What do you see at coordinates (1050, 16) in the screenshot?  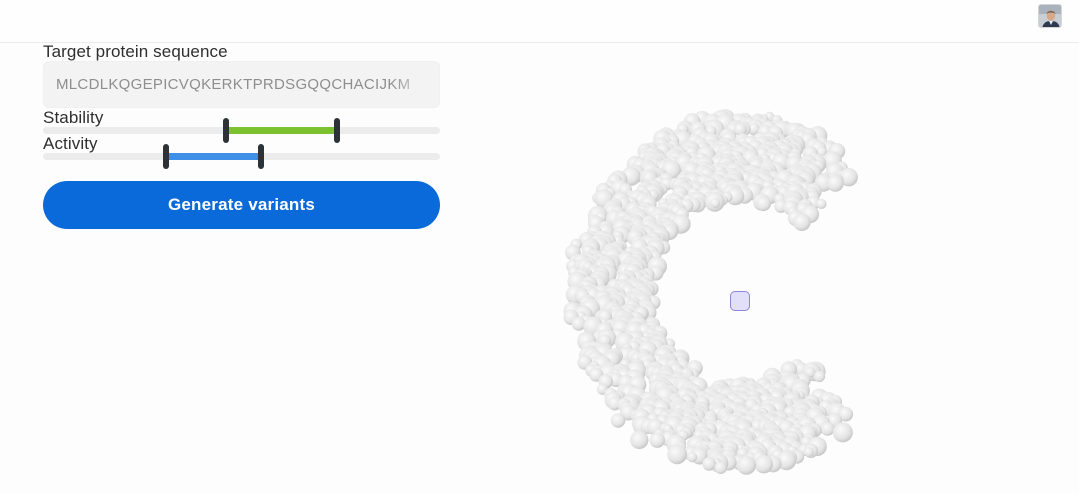 I see `user-avatar-icon` at bounding box center [1050, 16].